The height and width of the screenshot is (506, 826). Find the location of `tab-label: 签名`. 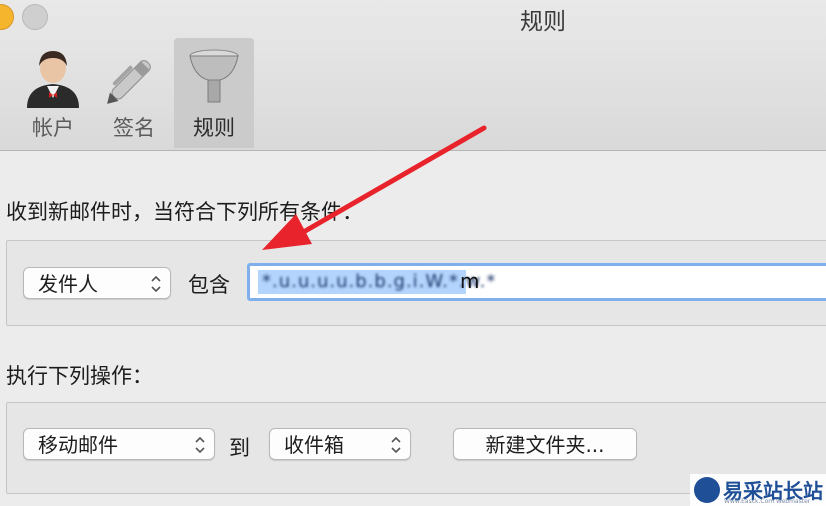

tab-label: 签名 is located at coordinates (134, 128).